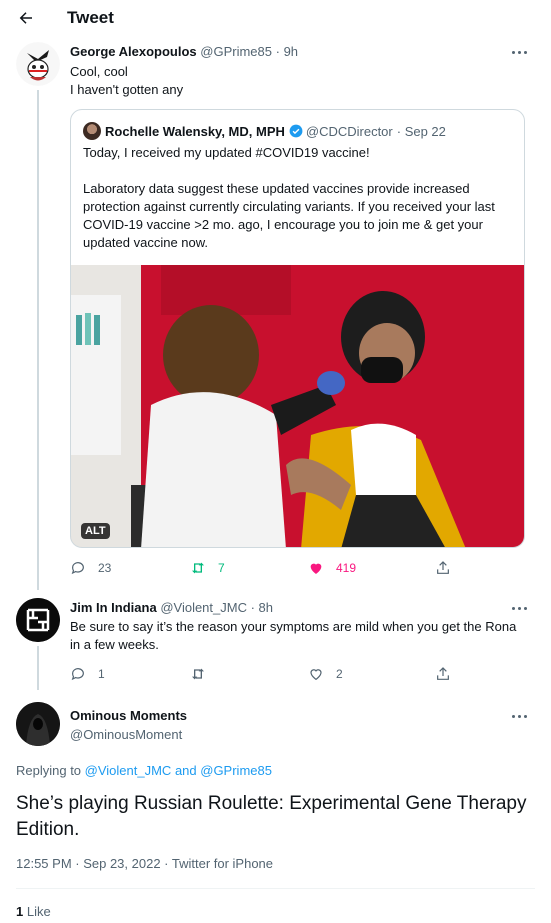  Describe the element at coordinates (113, 607) in the screenshot. I see `author-name: Jim In Indiana` at that location.